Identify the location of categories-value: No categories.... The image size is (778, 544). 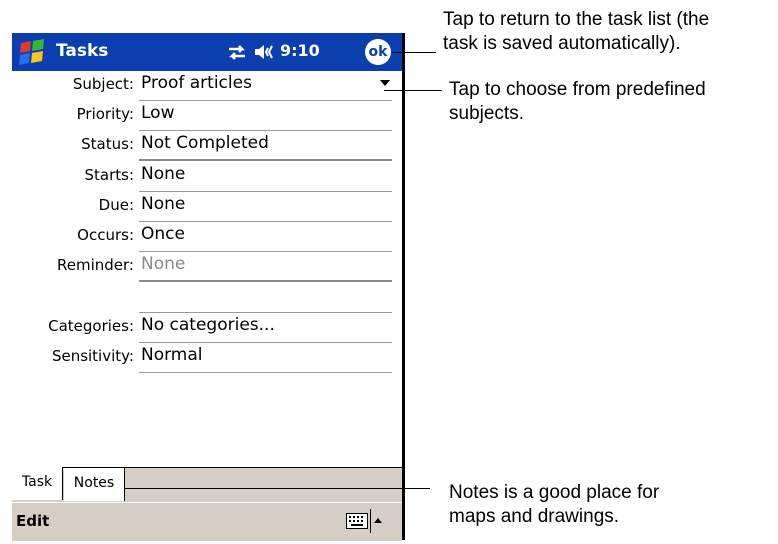
(208, 325).